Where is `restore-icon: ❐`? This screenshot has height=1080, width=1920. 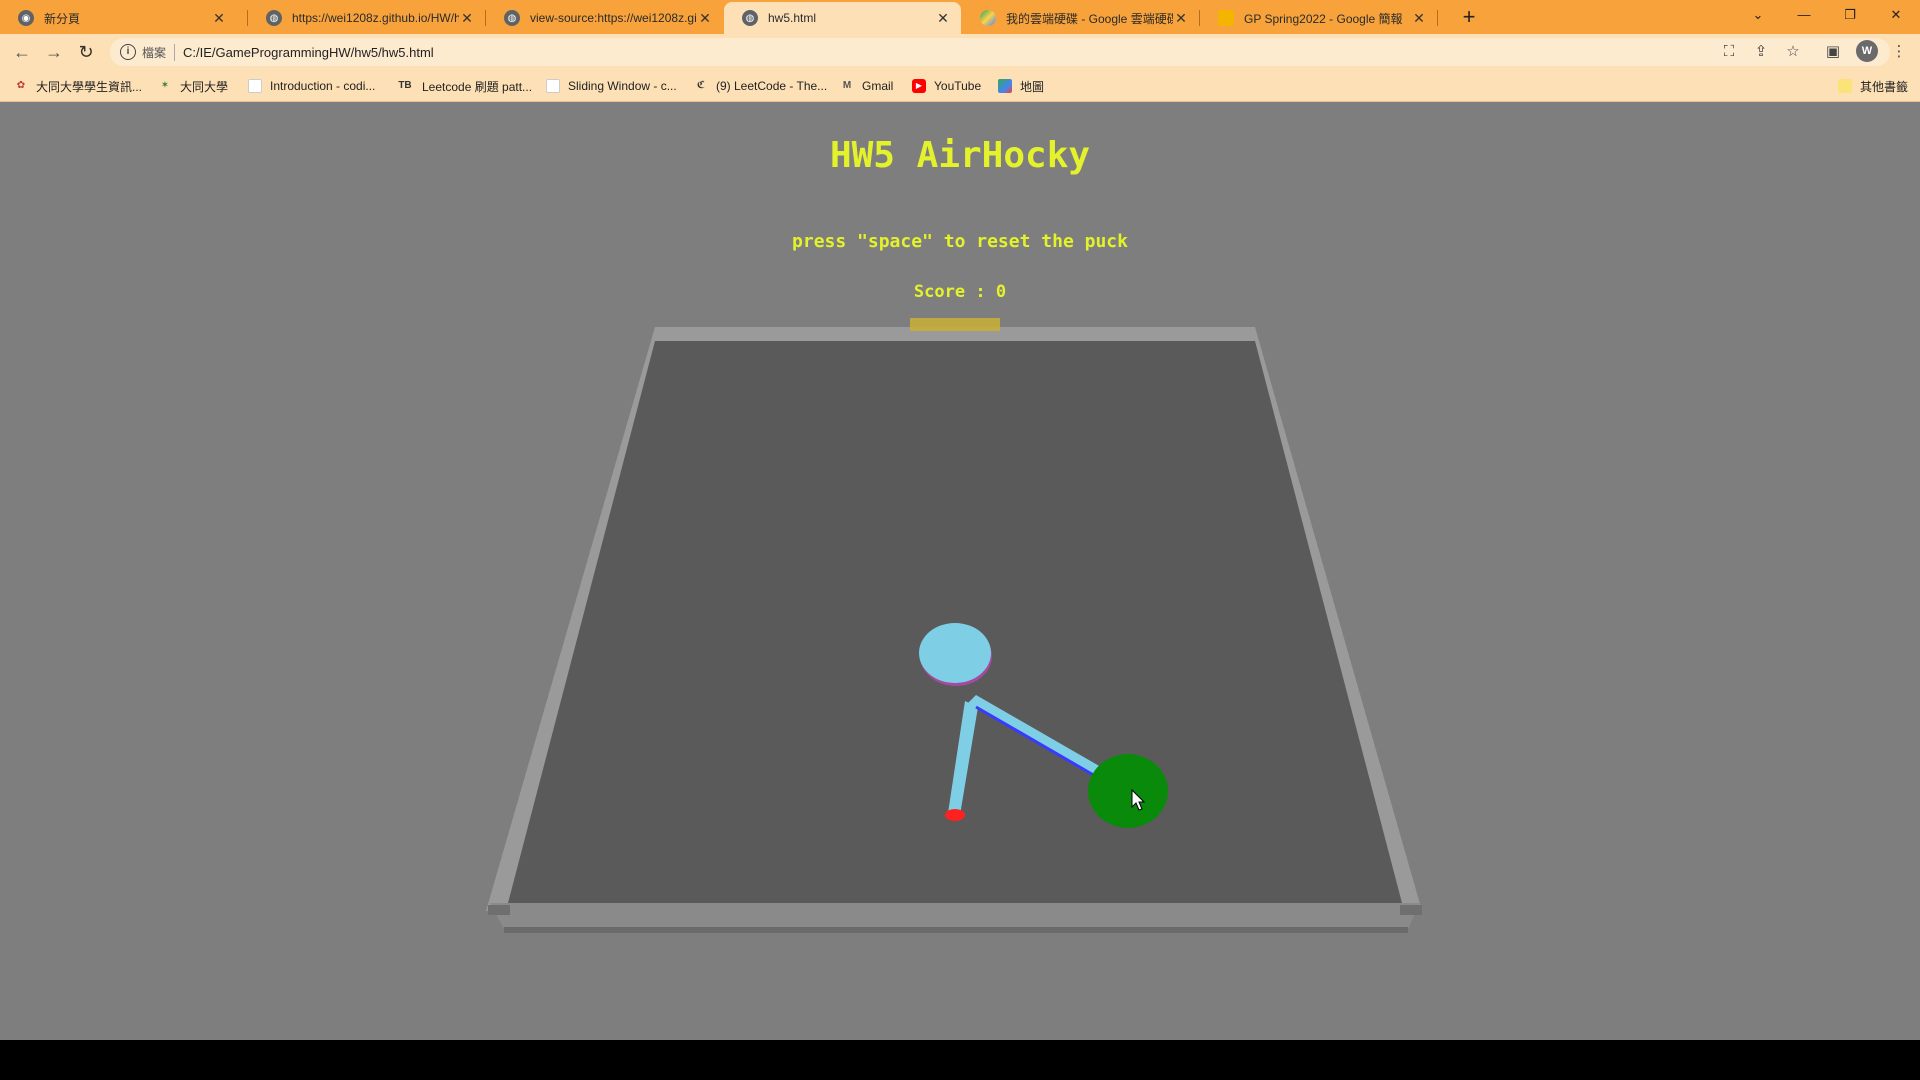 restore-icon: ❐ is located at coordinates (1850, 16).